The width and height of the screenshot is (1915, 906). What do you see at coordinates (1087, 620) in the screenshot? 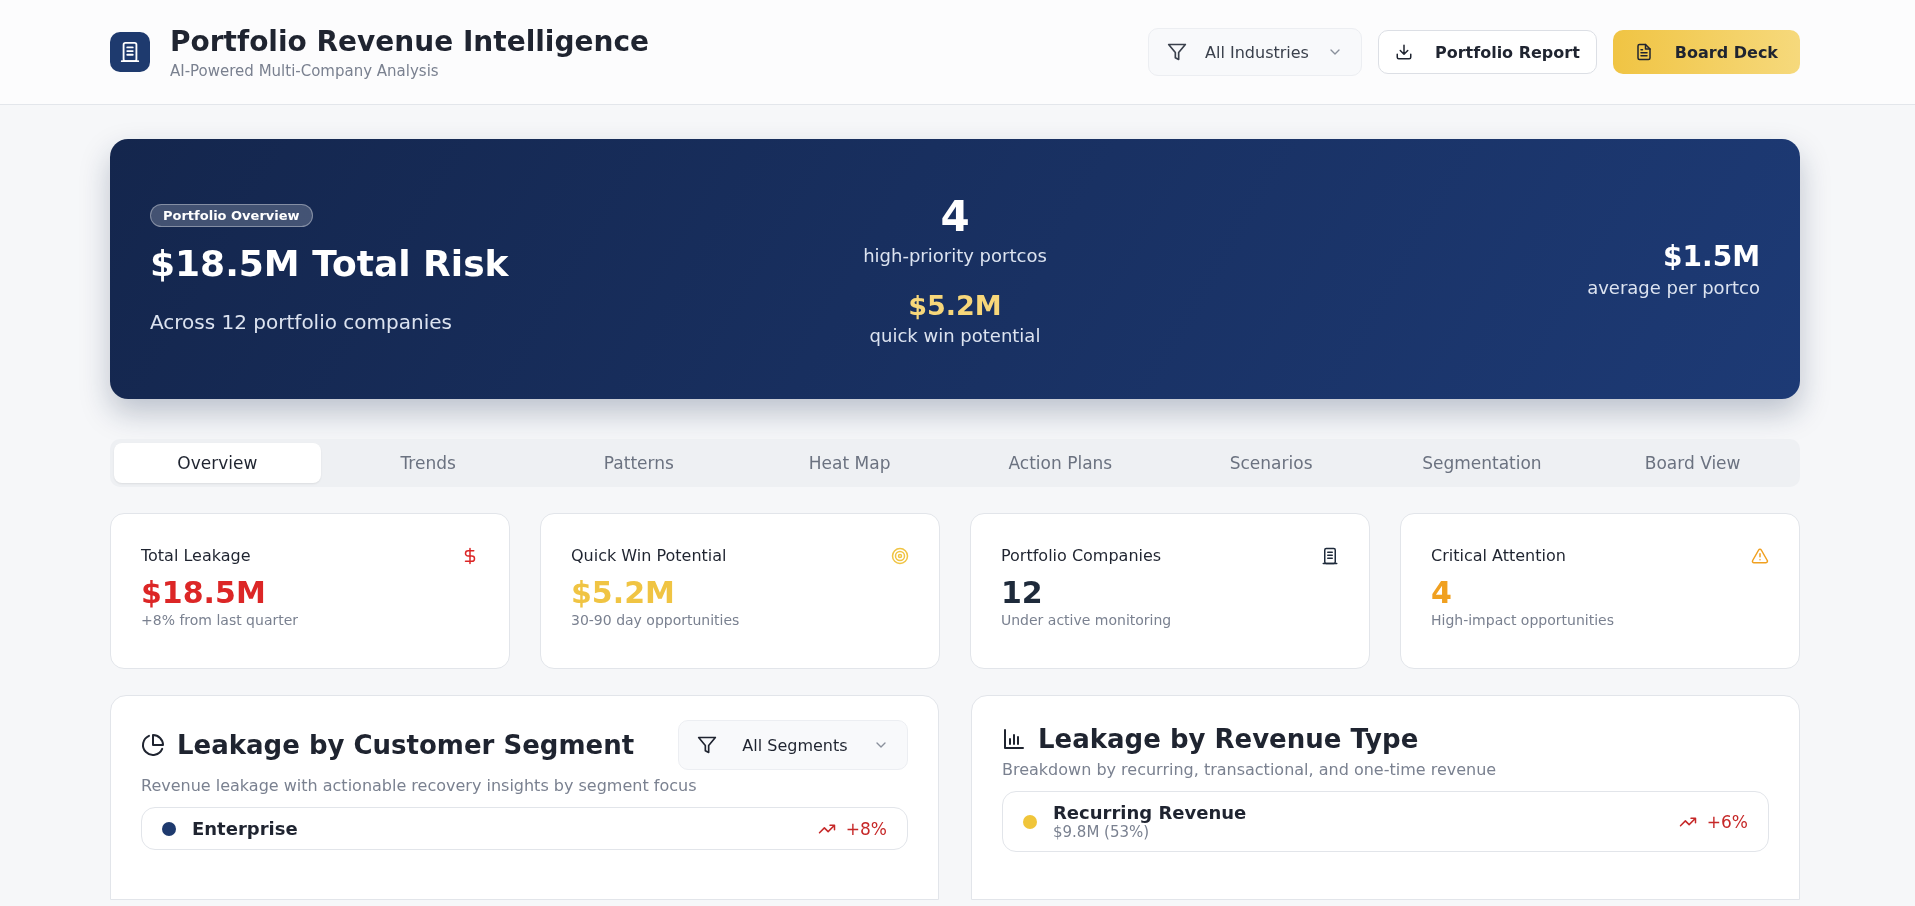
I see `metric-note: Under active monitoring` at bounding box center [1087, 620].